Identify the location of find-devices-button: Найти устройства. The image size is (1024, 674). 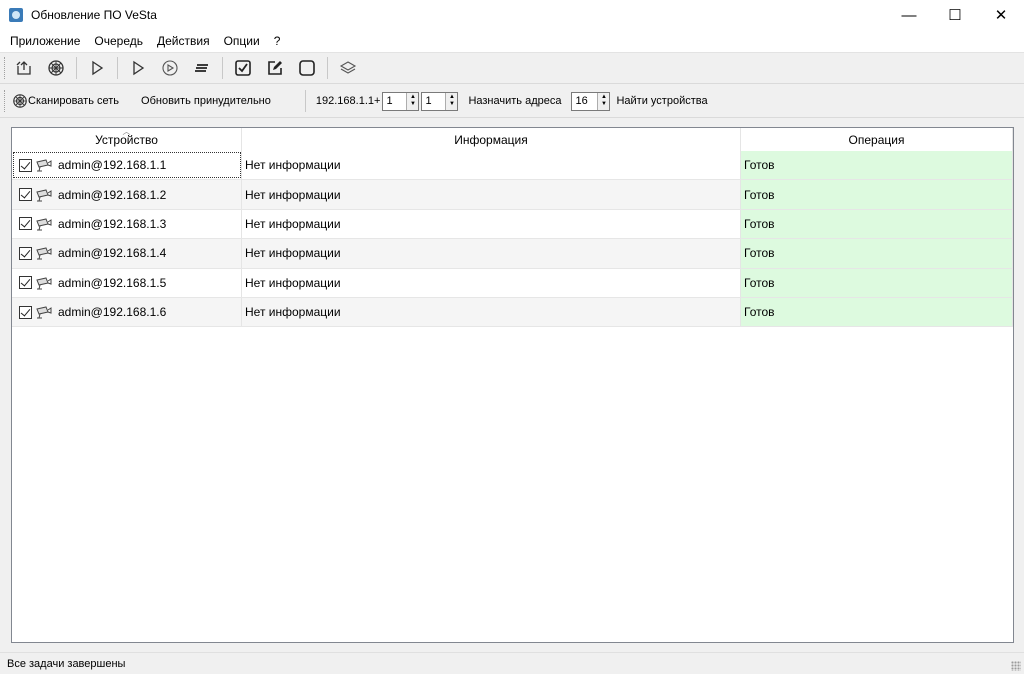
(661, 101).